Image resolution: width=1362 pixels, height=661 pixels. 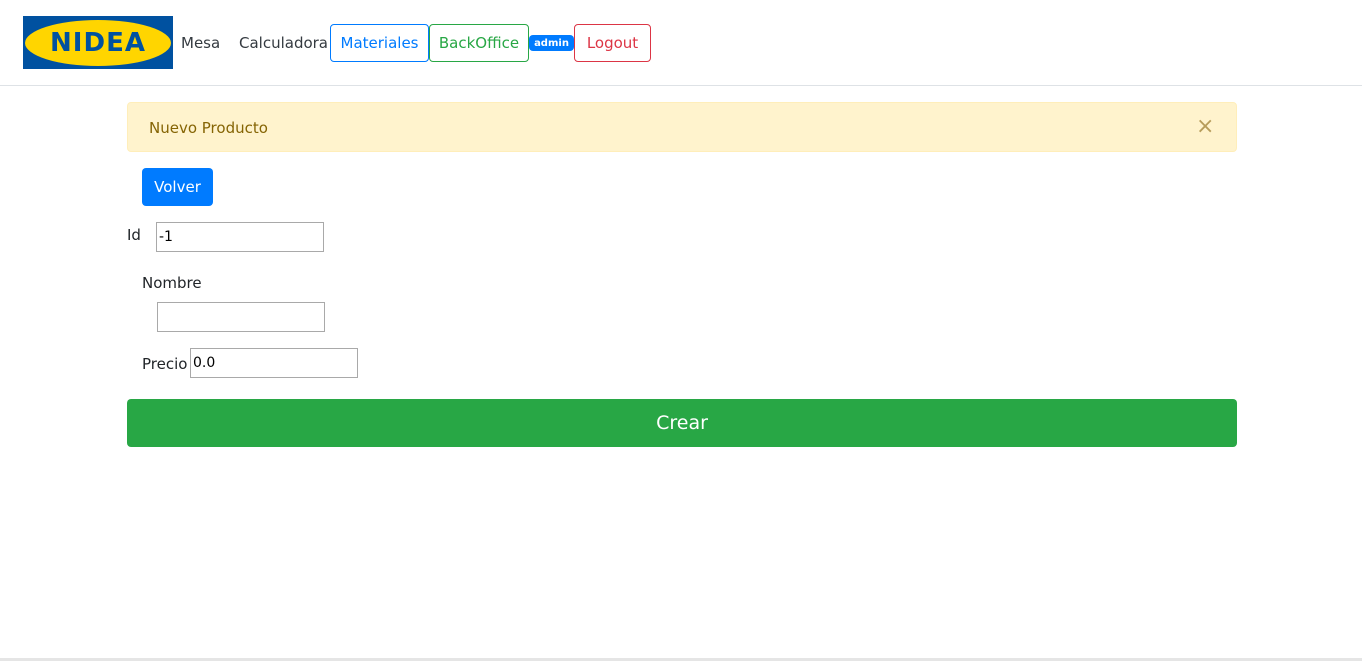 I want to click on materiales-button: Materiales, so click(x=379, y=43).